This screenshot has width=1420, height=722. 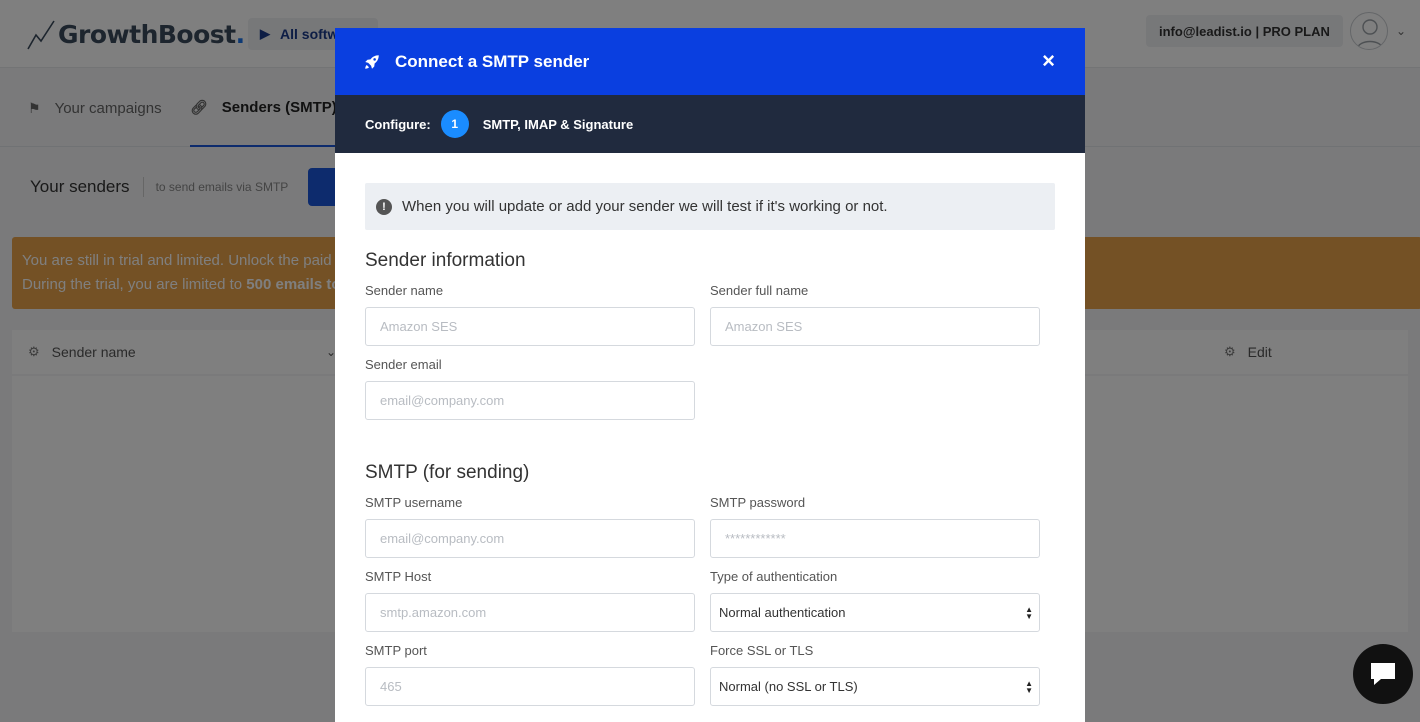 I want to click on modal-title: Connect a SMTP sender, so click(x=492, y=61).